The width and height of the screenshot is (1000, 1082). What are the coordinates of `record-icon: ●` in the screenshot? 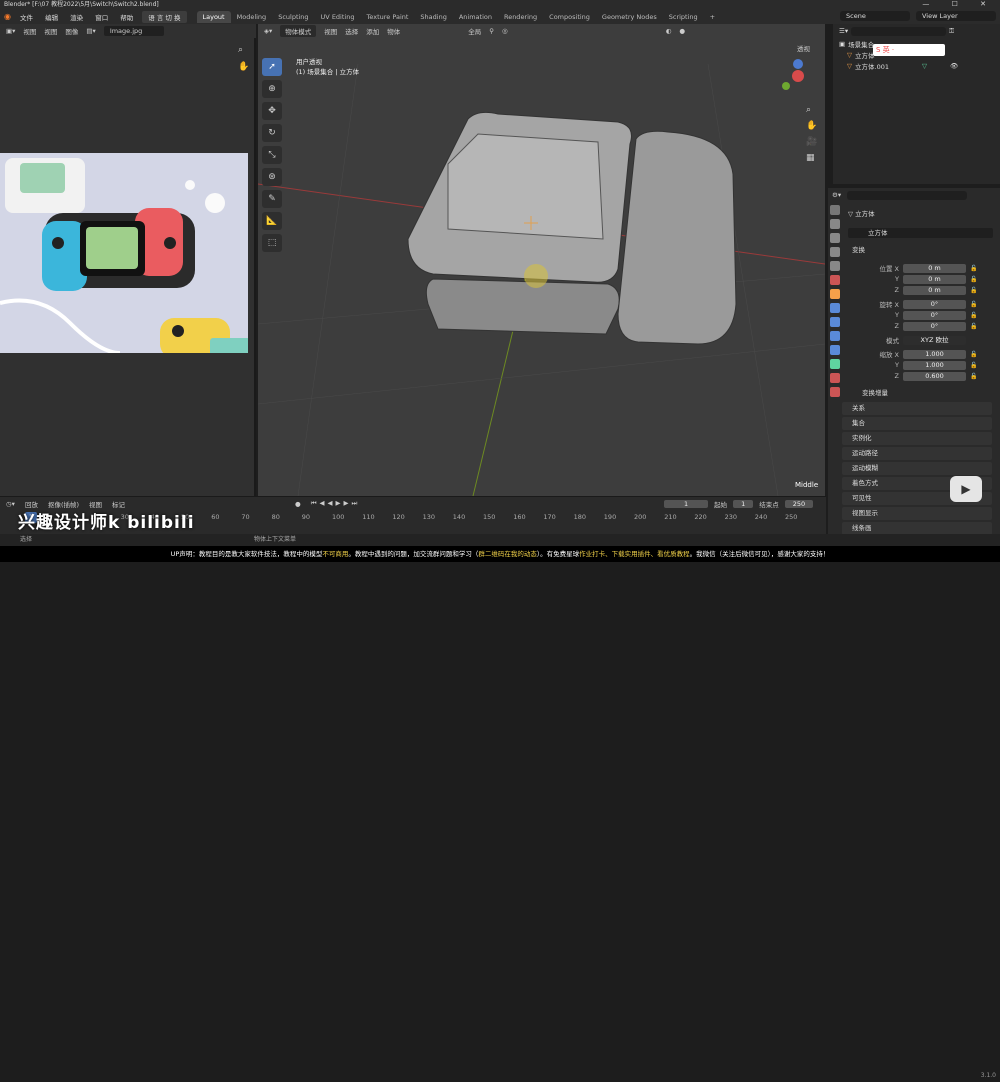 It's located at (298, 504).